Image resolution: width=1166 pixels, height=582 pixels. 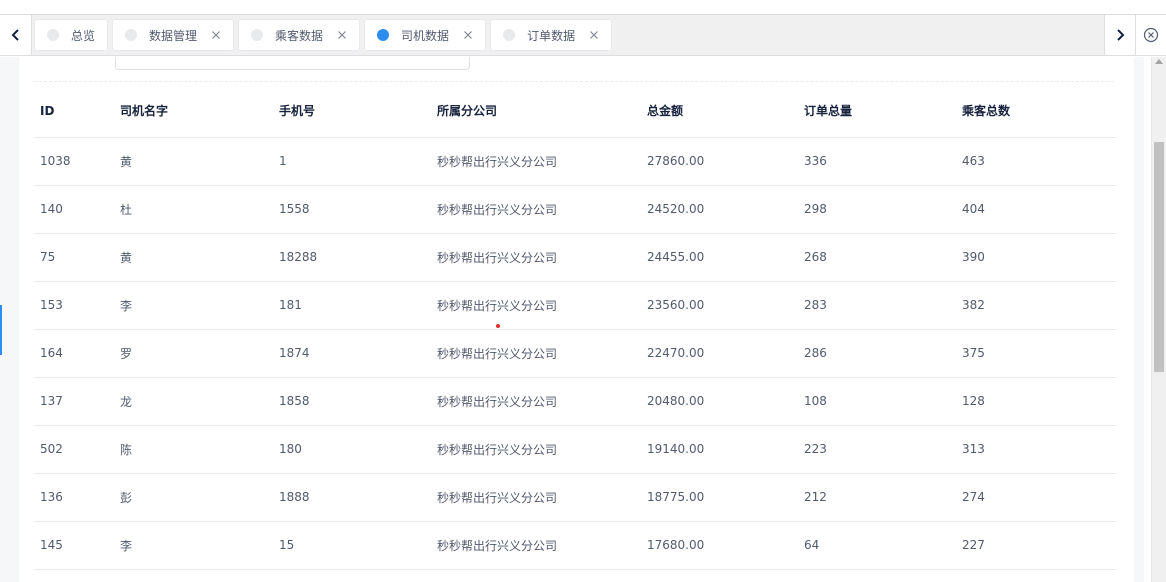 I want to click on table-row: 145 李 15 秒秒帮出行兴义分公司 17680.00 64 227, so click(x=575, y=545).